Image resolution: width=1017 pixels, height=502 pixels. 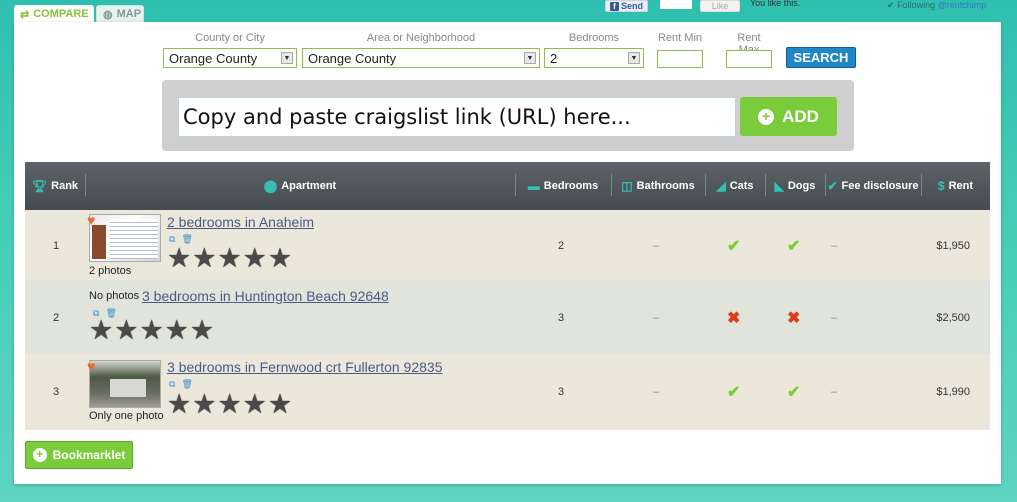 I want to click on tab-map: ◍ MAP, so click(x=120, y=14).